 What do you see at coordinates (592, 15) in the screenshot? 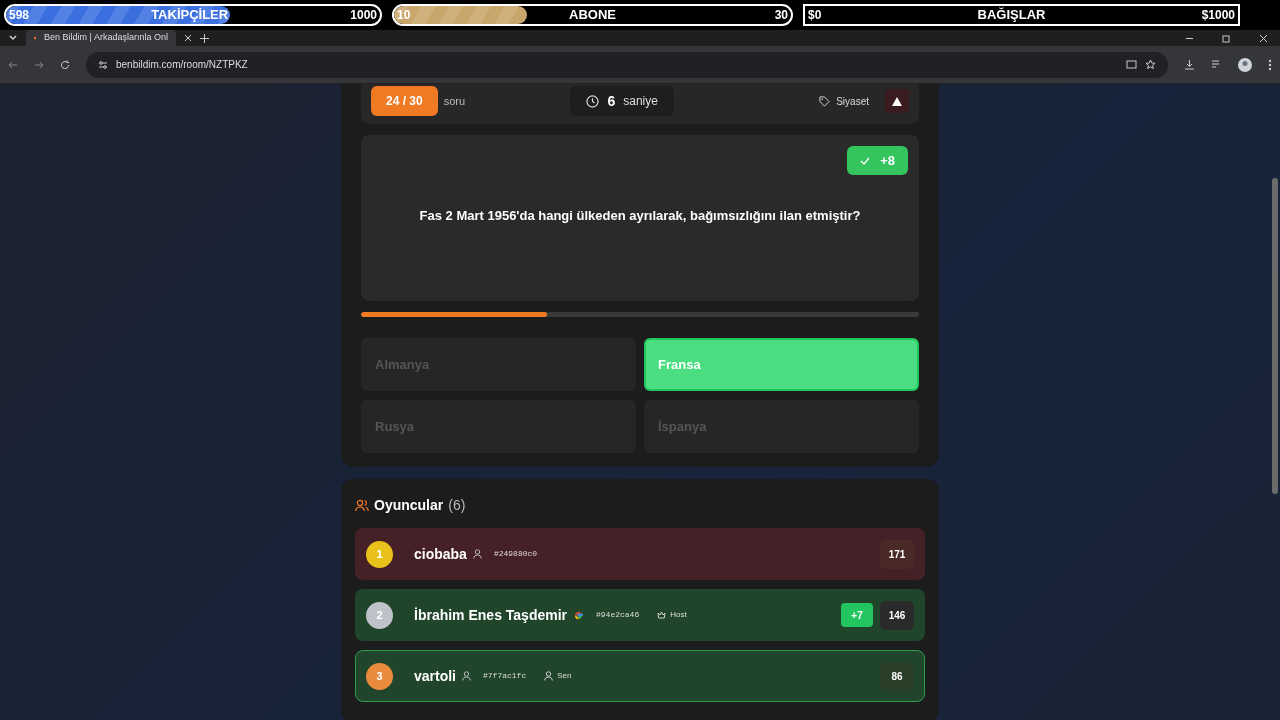
I see `goal-label: ABONE` at bounding box center [592, 15].